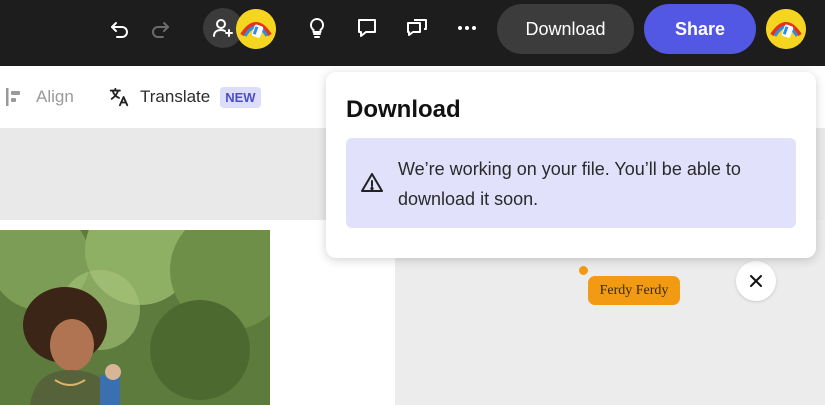 The image size is (825, 405). What do you see at coordinates (240, 97) in the screenshot?
I see `new-badge: NEW` at bounding box center [240, 97].